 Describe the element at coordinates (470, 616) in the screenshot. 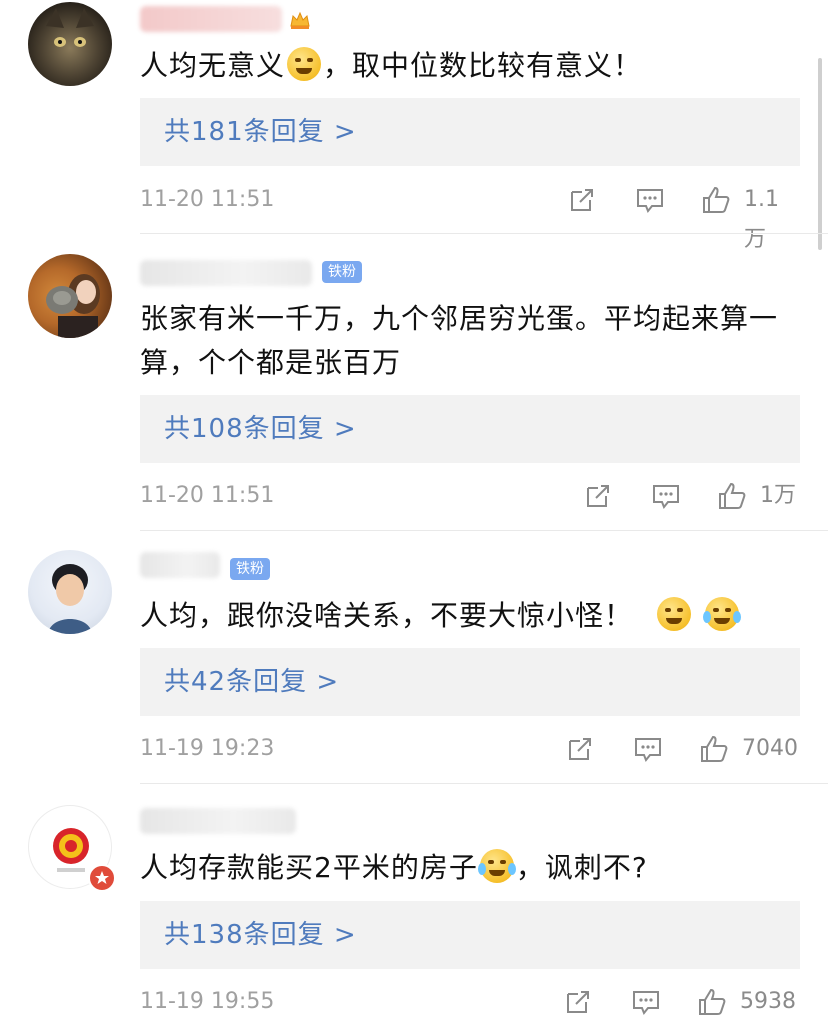

I see `comment-text: 人均，跟你没啥关系，不要大惊小怪！` at that location.